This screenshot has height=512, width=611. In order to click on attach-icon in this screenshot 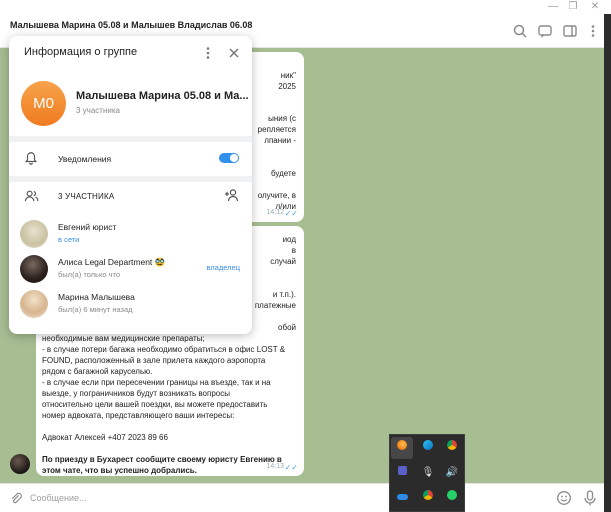, I will do `click(16, 498)`.